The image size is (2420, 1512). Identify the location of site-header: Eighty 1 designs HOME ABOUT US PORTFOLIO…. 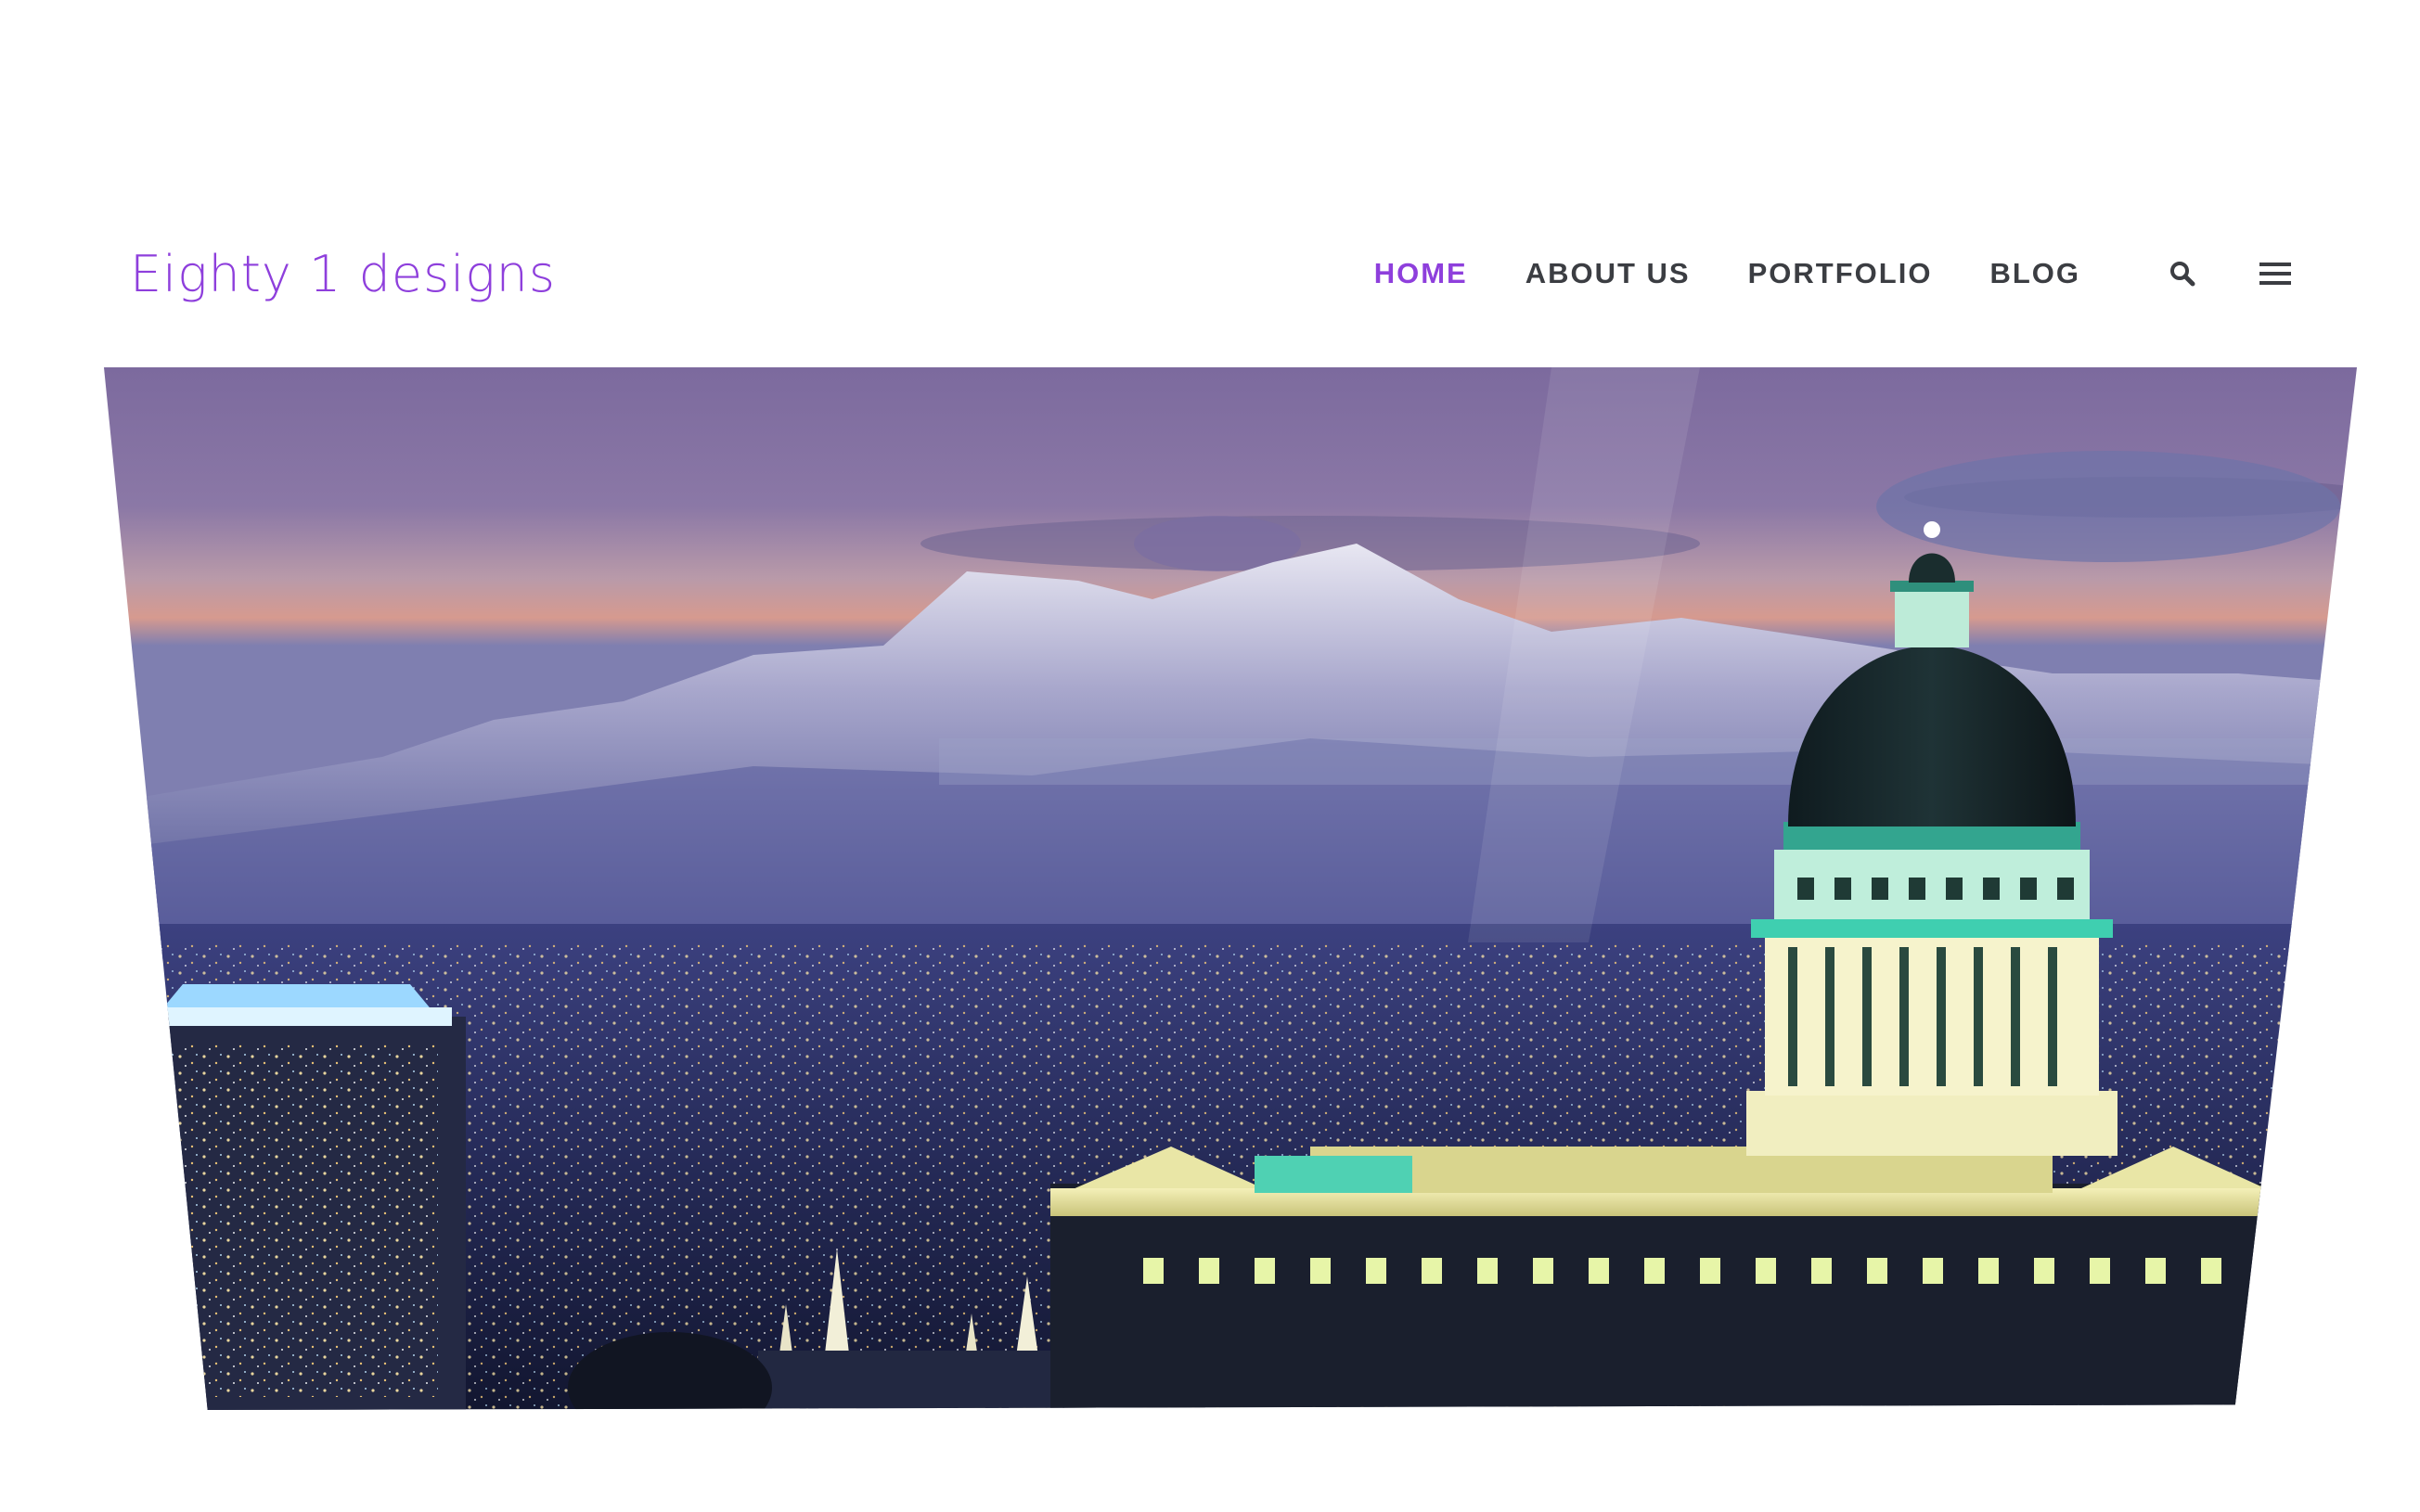
(1210, 274).